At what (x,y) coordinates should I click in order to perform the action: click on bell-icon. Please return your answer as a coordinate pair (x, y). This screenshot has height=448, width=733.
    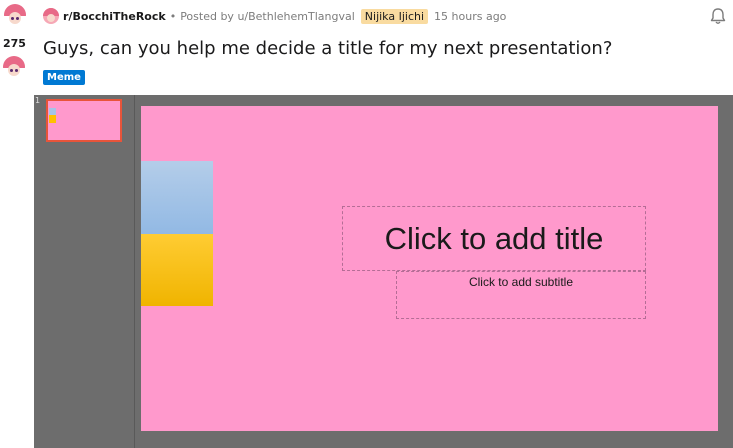
    Looking at the image, I should click on (718, 16).